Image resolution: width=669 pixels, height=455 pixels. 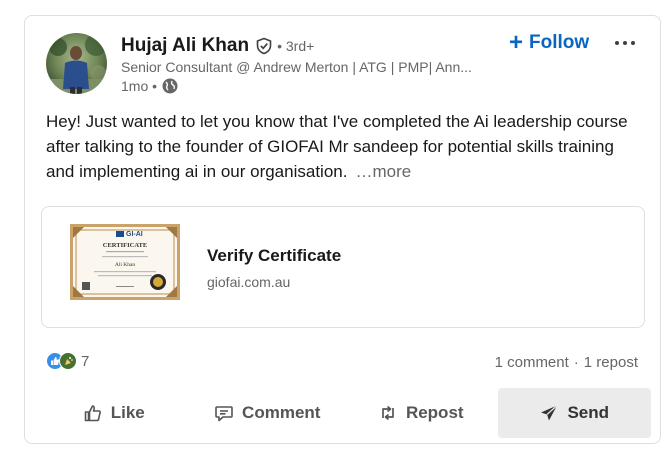 I want to click on paper-plane-icon, so click(x=549, y=413).